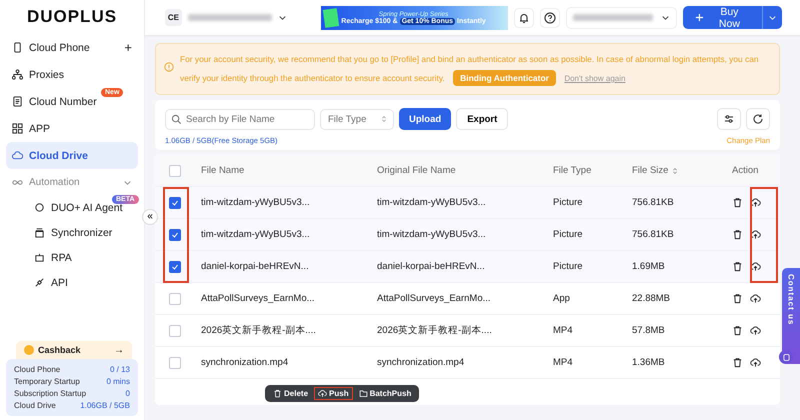 The width and height of the screenshot is (800, 420). What do you see at coordinates (72, 47) in the screenshot?
I see `nav-item: Cloud Phone +` at bounding box center [72, 47].